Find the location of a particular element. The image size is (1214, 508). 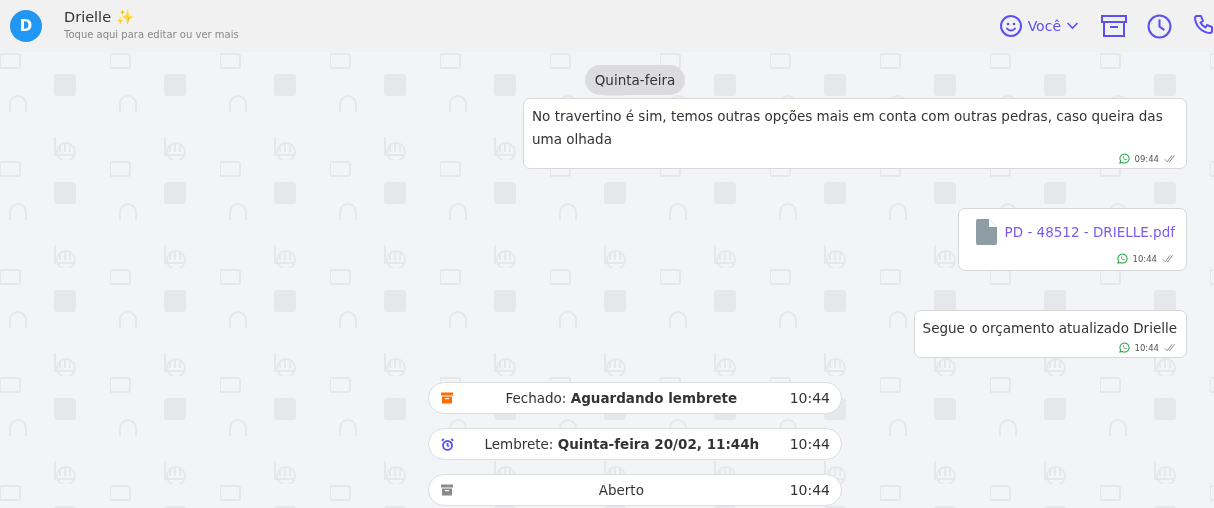

smiley-icon is located at coordinates (1010, 26).